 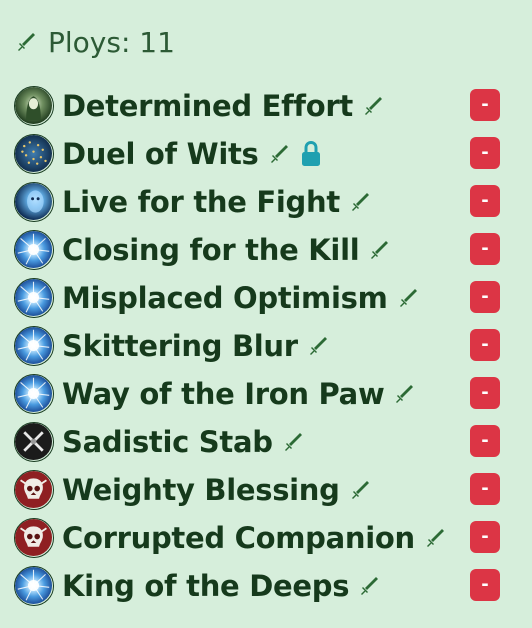 I want to click on ploy-row: Weighty Blessing -, so click(x=266, y=490).